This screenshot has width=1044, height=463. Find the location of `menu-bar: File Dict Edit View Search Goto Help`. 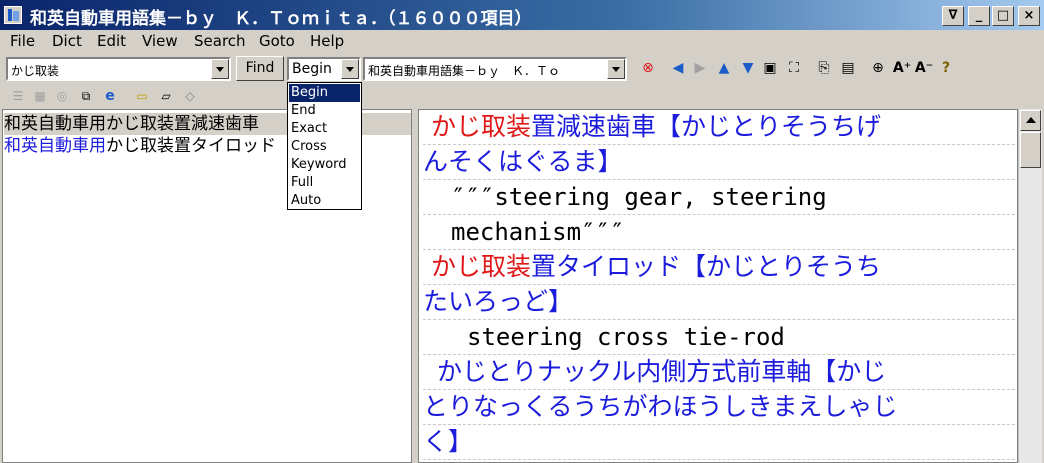

menu-bar: File Dict Edit View Search Goto Help is located at coordinates (522, 41).